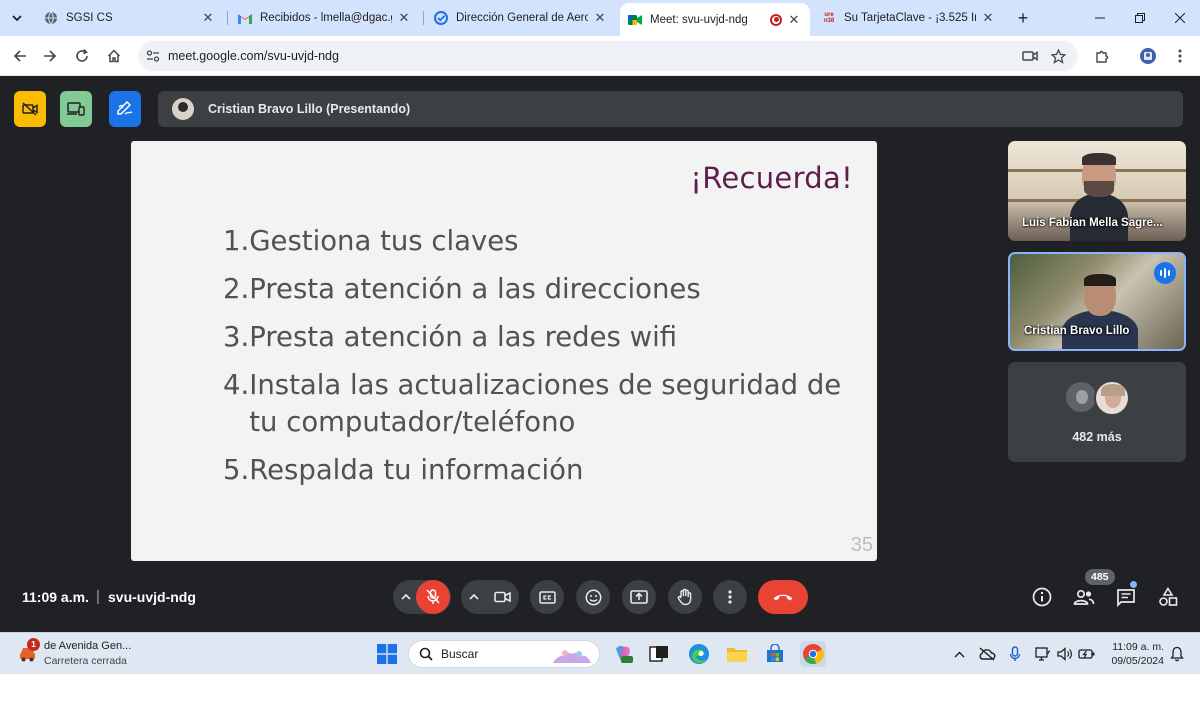  What do you see at coordinates (406, 597) in the screenshot?
I see `audio-options-button` at bounding box center [406, 597].